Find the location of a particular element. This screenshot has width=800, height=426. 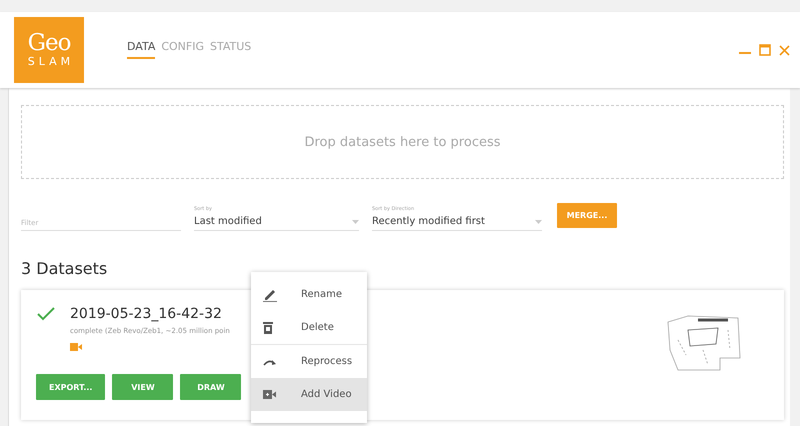

video-icon is located at coordinates (269, 394).